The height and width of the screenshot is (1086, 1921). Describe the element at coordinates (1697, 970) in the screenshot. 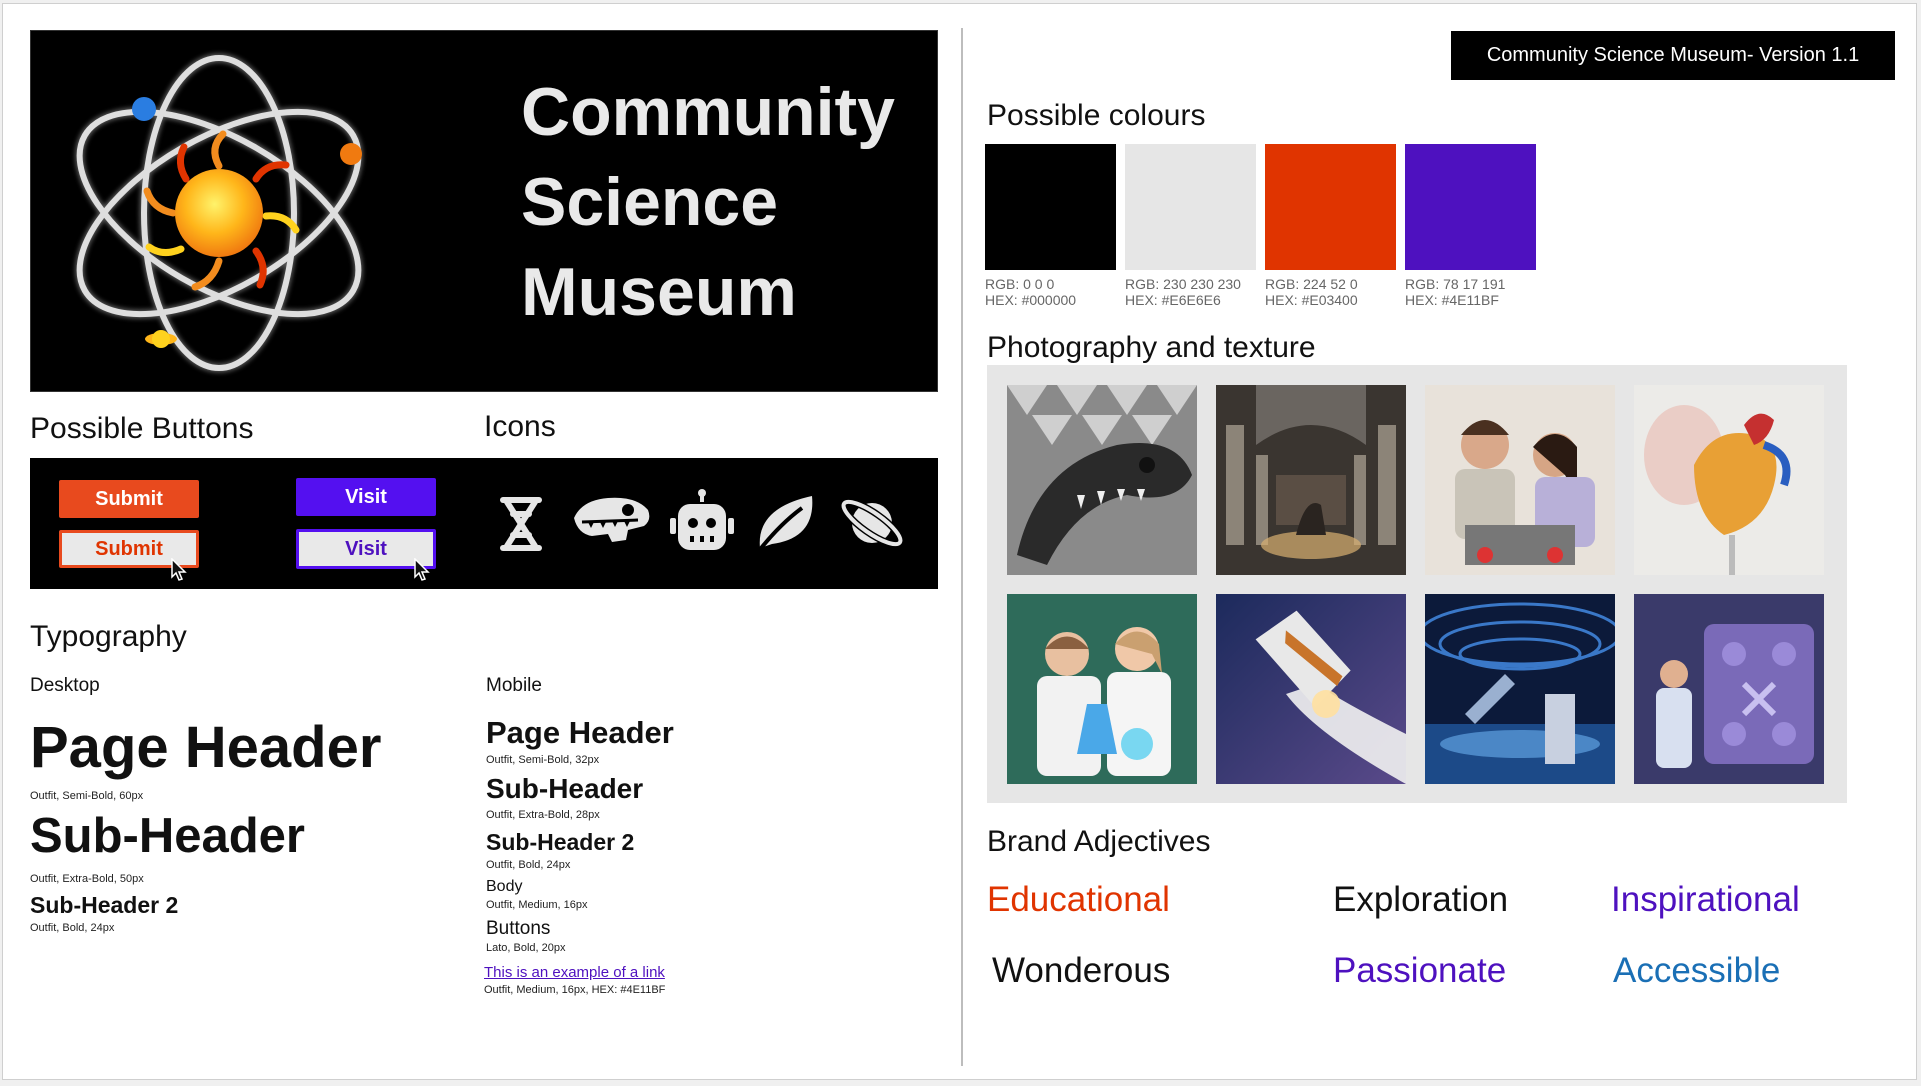

I see `adjective-word: Accessible` at that location.